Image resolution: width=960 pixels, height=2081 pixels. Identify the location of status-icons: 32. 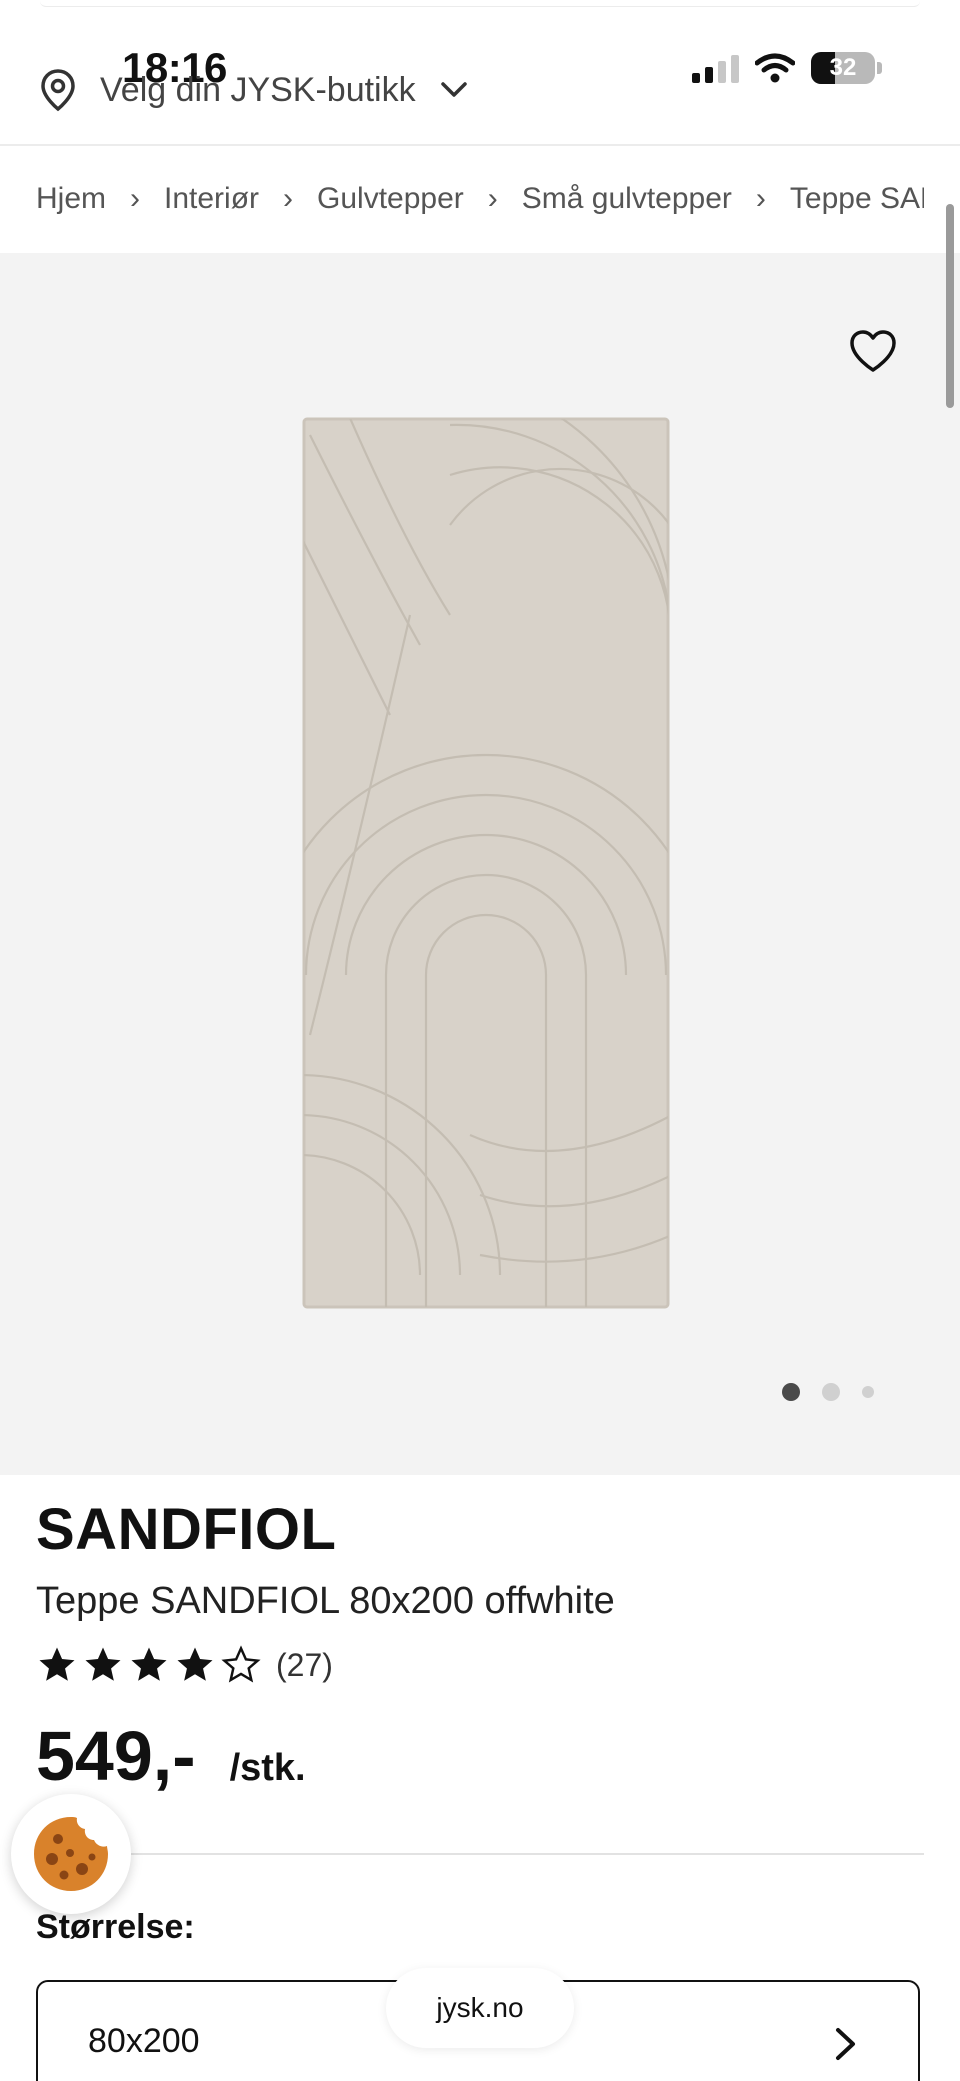
(787, 68).